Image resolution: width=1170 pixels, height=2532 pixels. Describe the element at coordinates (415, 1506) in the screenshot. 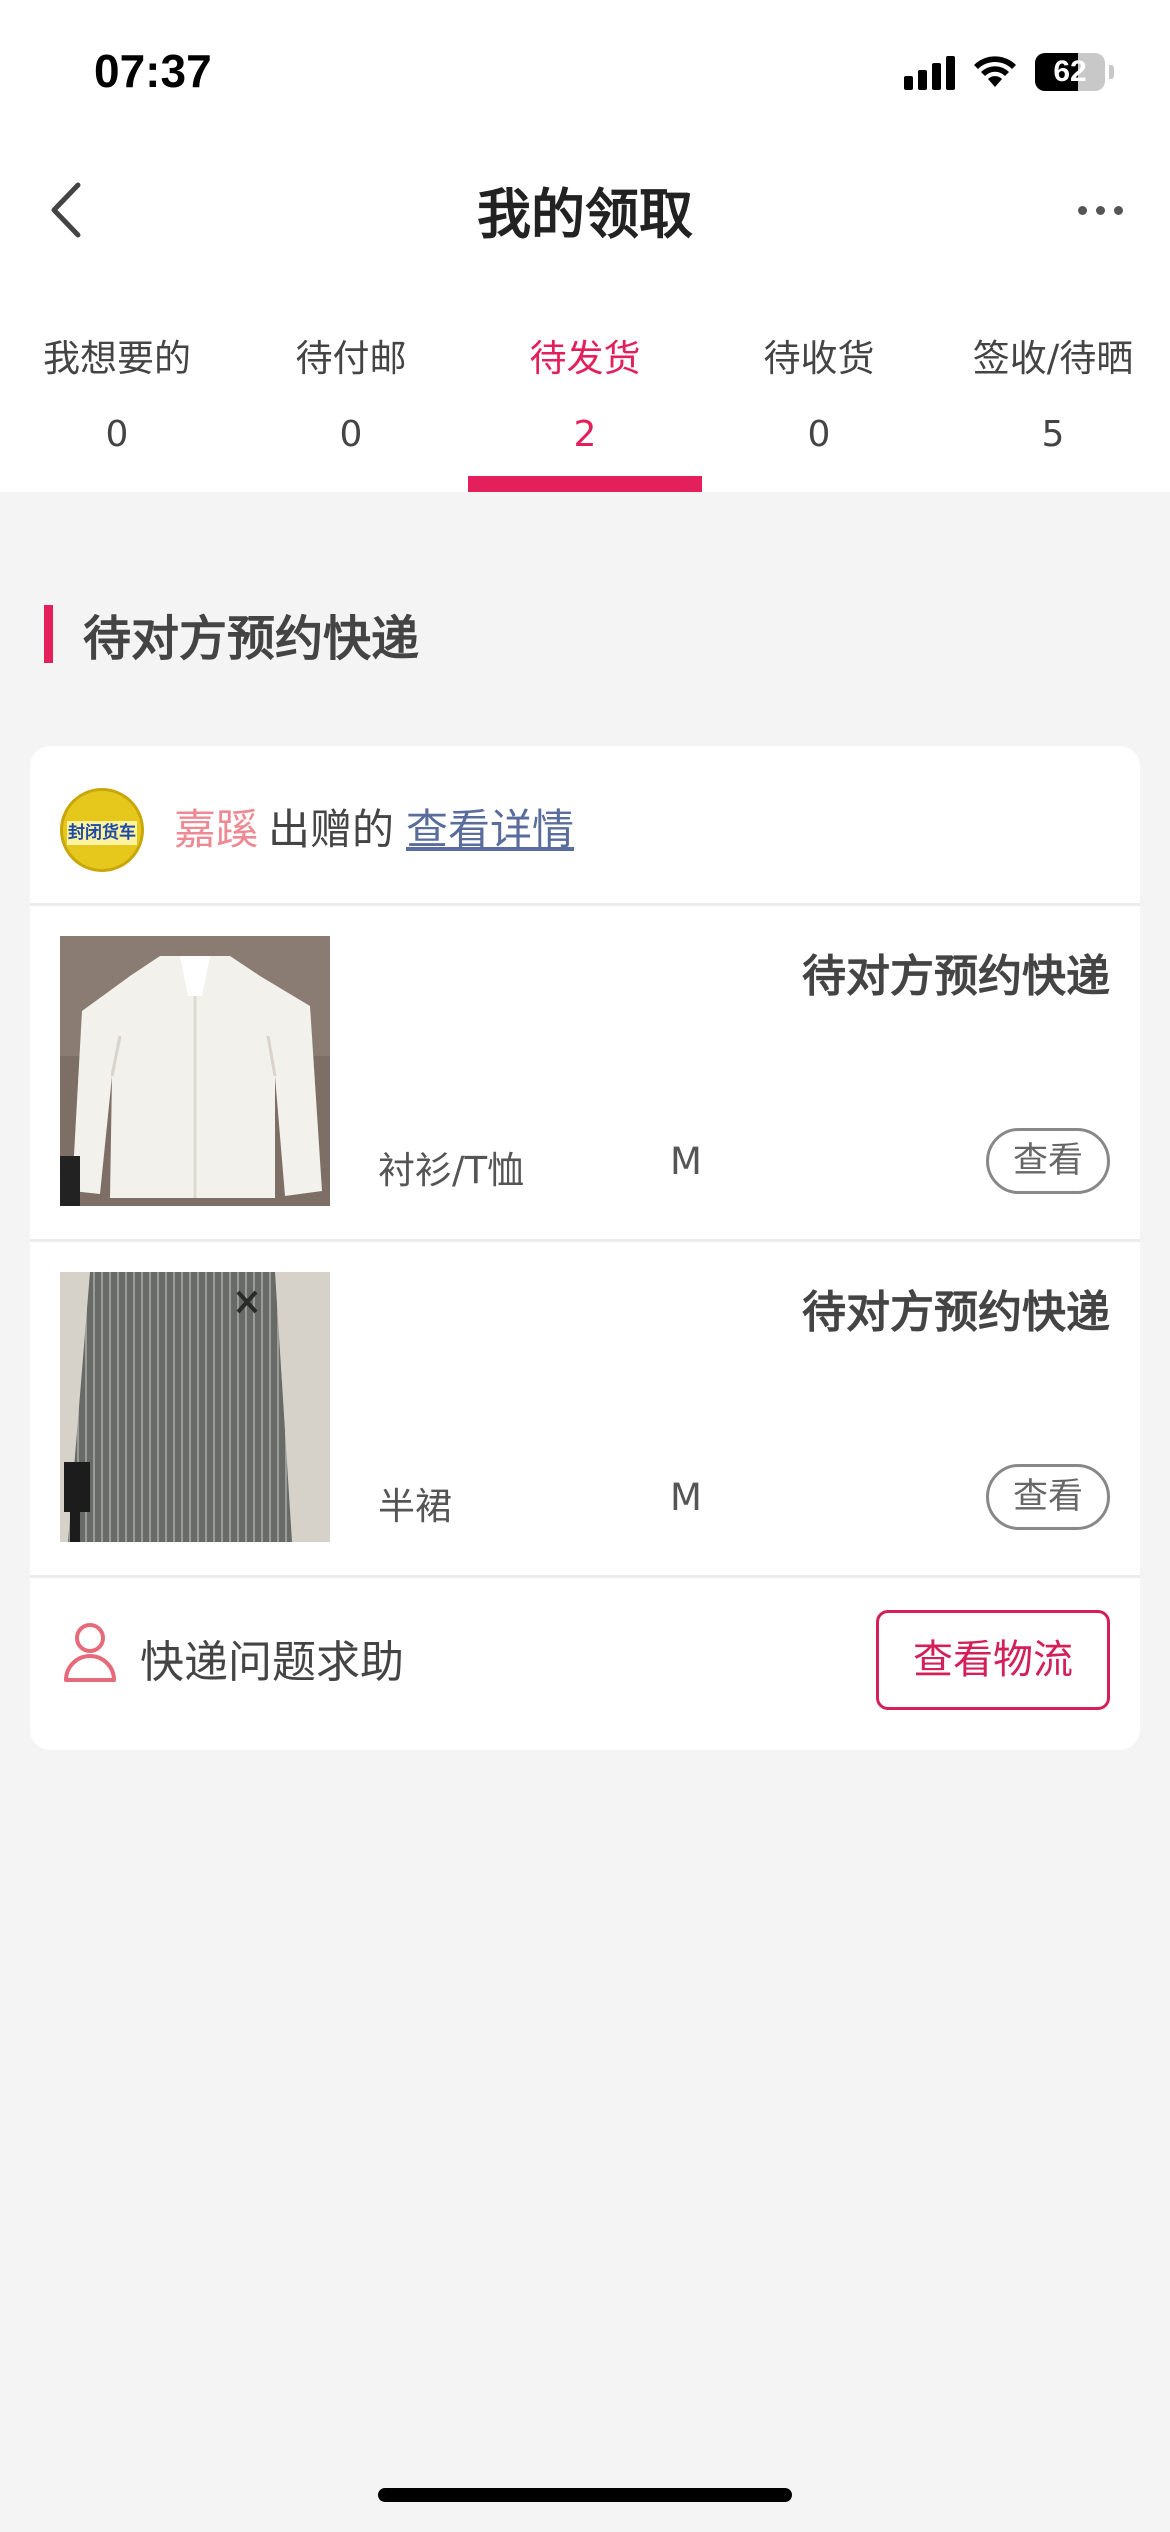

I see `item-category: 半裙` at that location.